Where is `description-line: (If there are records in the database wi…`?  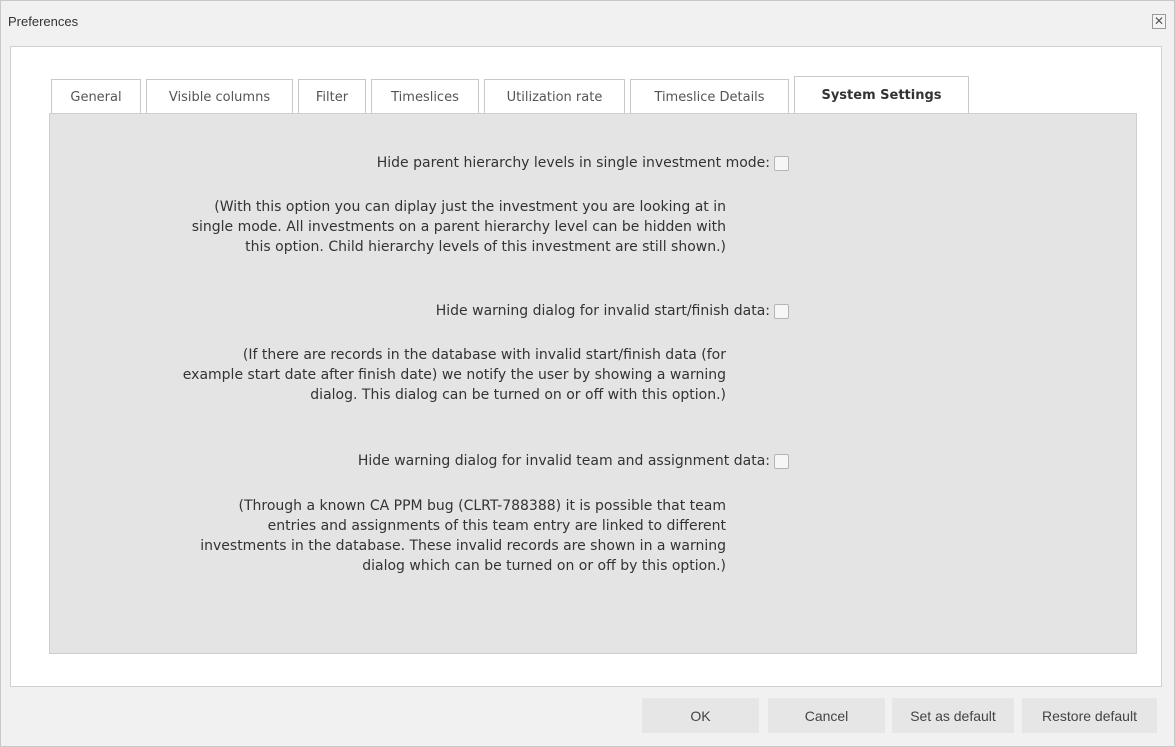 description-line: (If there are records in the database wi… is located at coordinates (484, 355).